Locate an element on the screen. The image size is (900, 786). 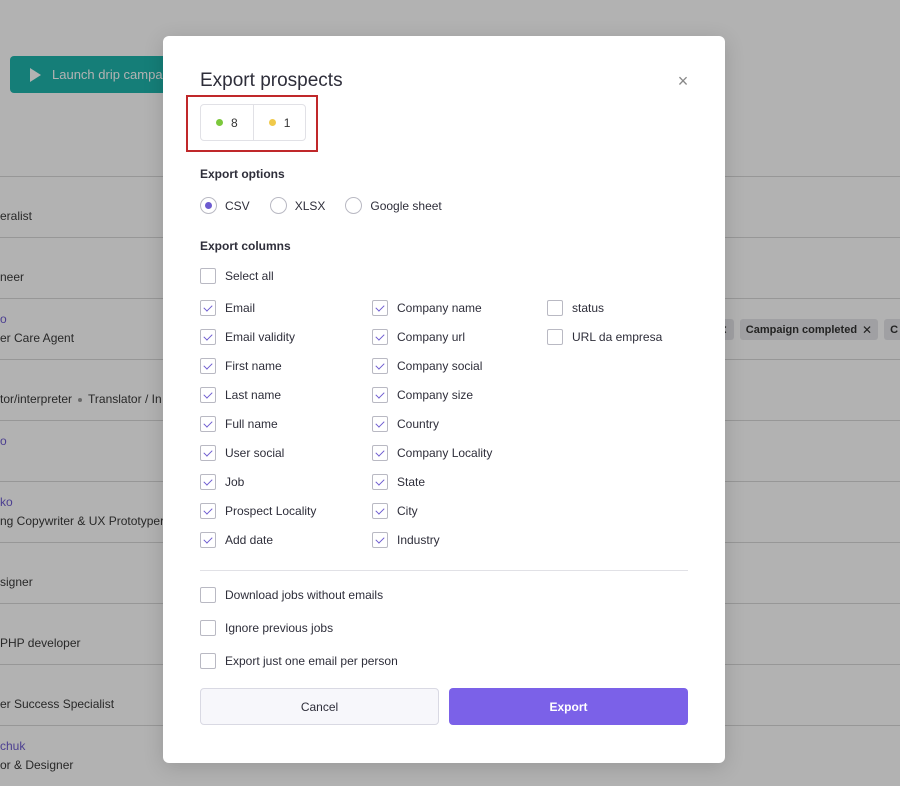
export-button: Export is located at coordinates (568, 706).